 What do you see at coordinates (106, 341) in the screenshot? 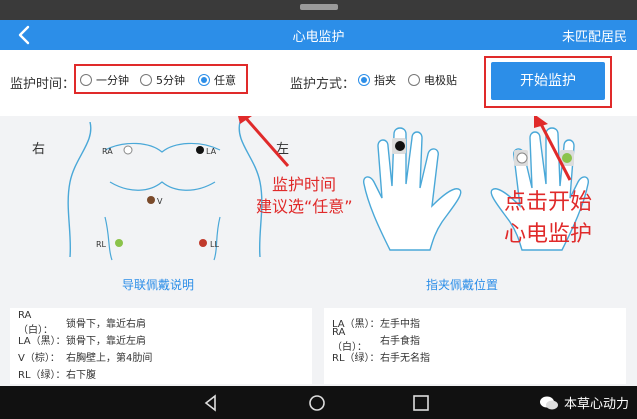
I see `lead-notes-value: 锁骨下，靠近左肩` at bounding box center [106, 341].